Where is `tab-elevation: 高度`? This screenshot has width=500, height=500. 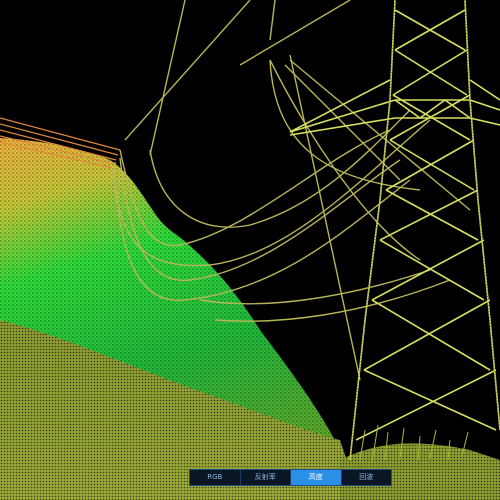 tab-elevation: 高度 is located at coordinates (316, 477).